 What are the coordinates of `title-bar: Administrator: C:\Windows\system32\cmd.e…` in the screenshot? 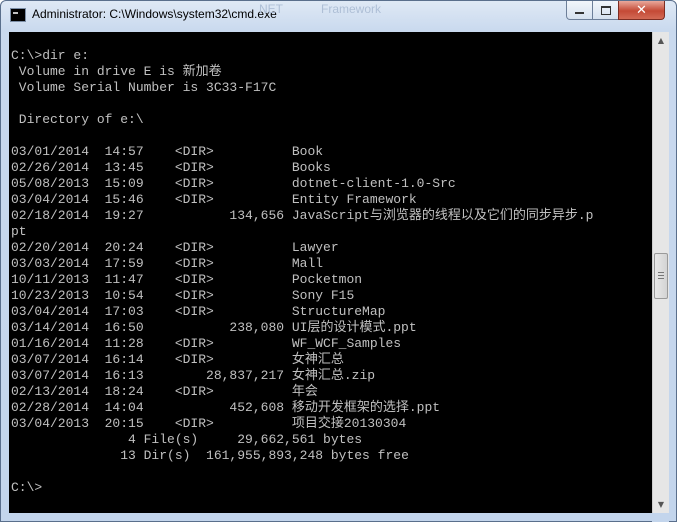 It's located at (338, 17).